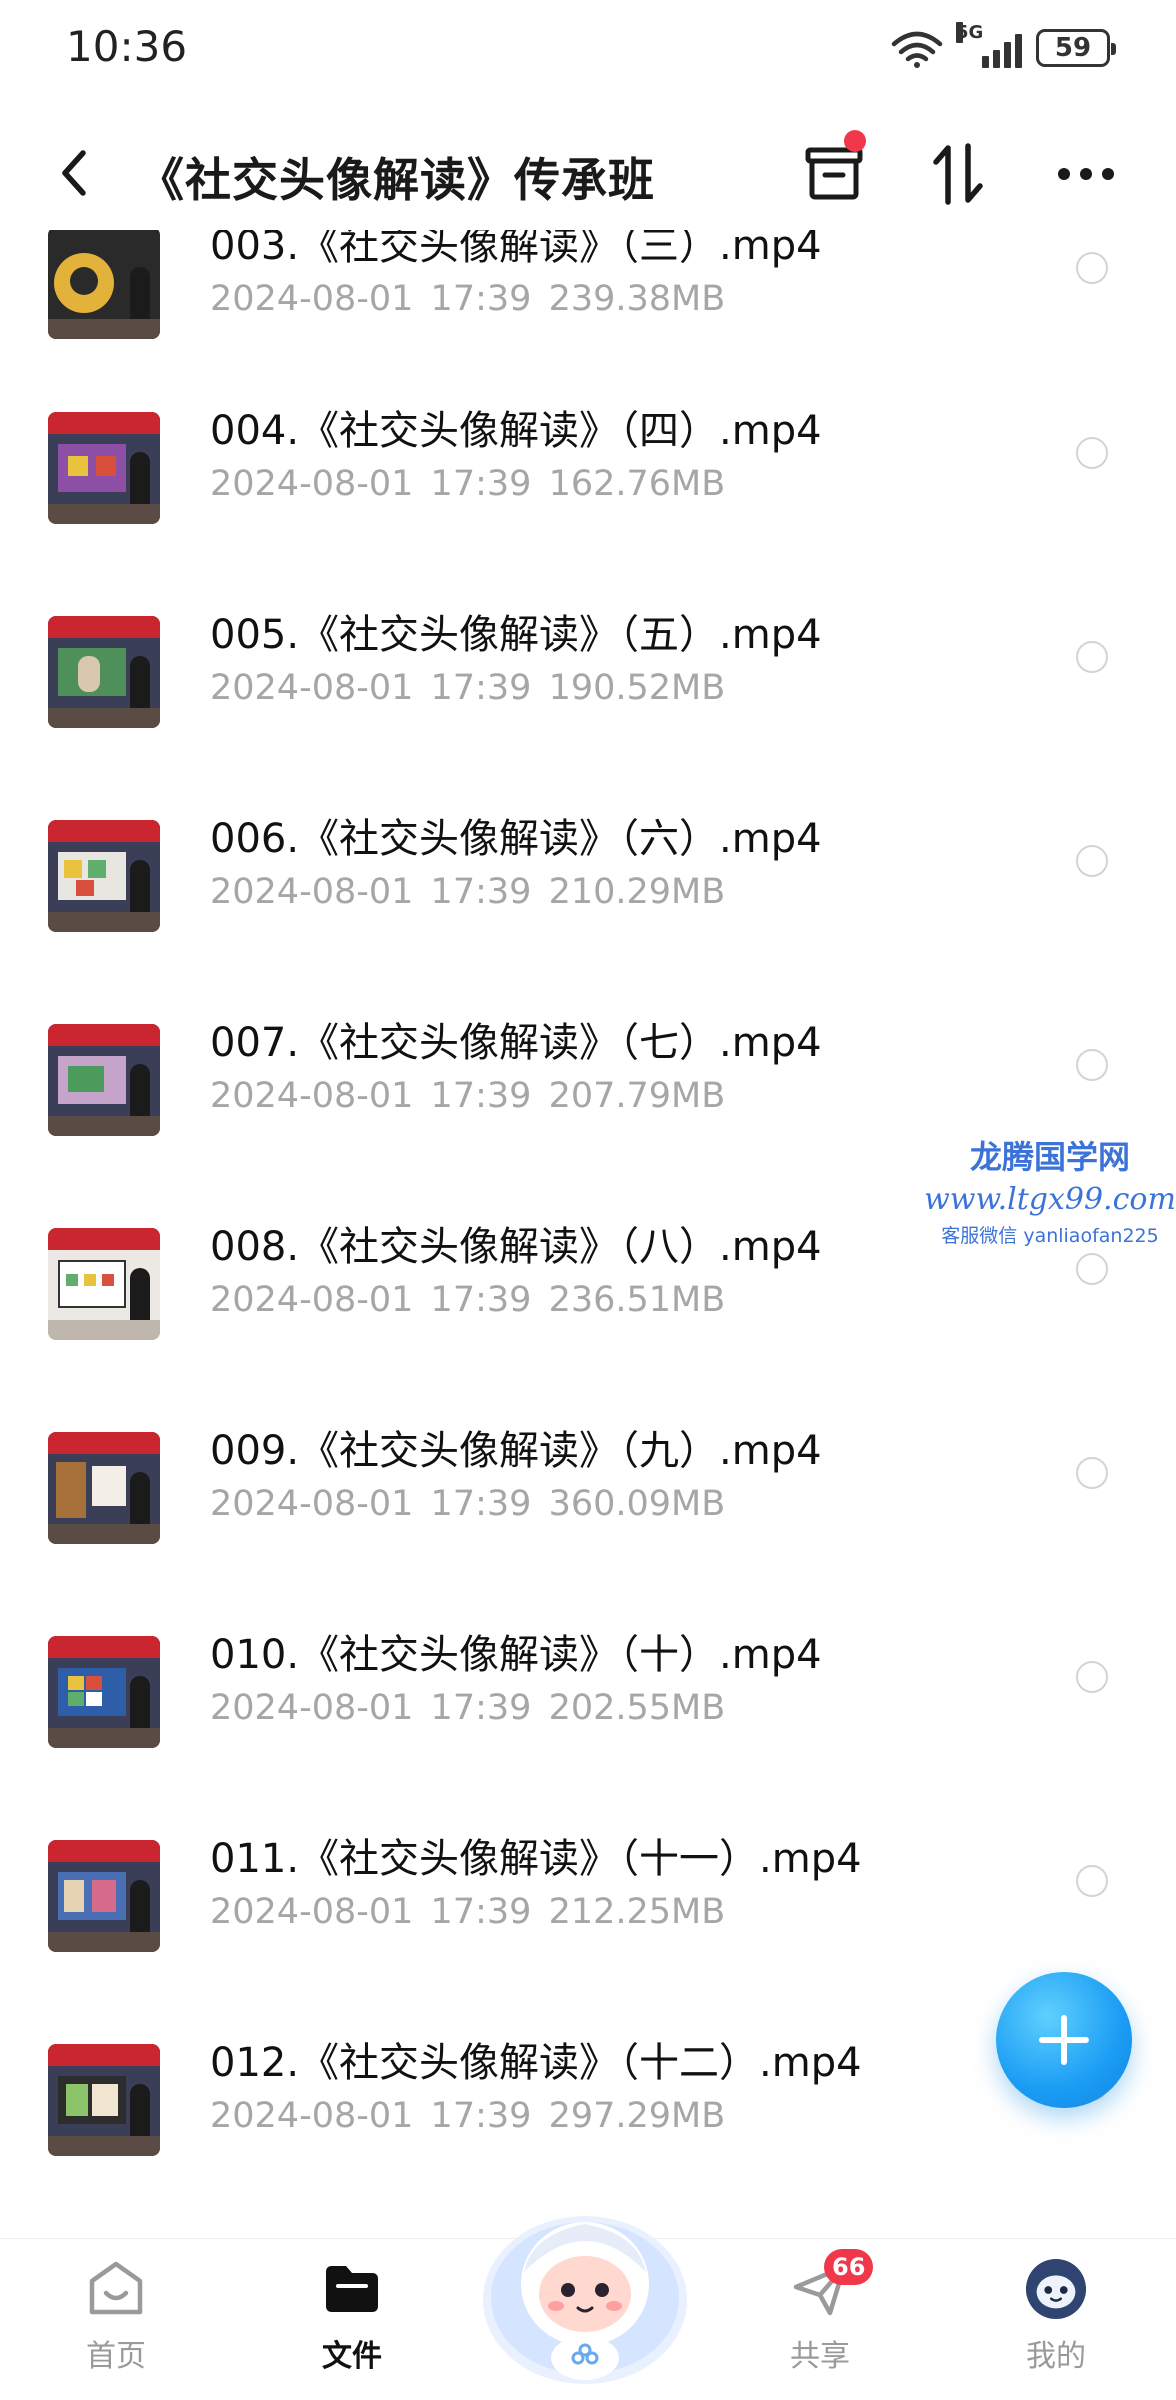 This screenshot has width=1176, height=2400. Describe the element at coordinates (516, 1043) in the screenshot. I see `file-name: 007.《社交头像解读》（七）.mp4` at that location.